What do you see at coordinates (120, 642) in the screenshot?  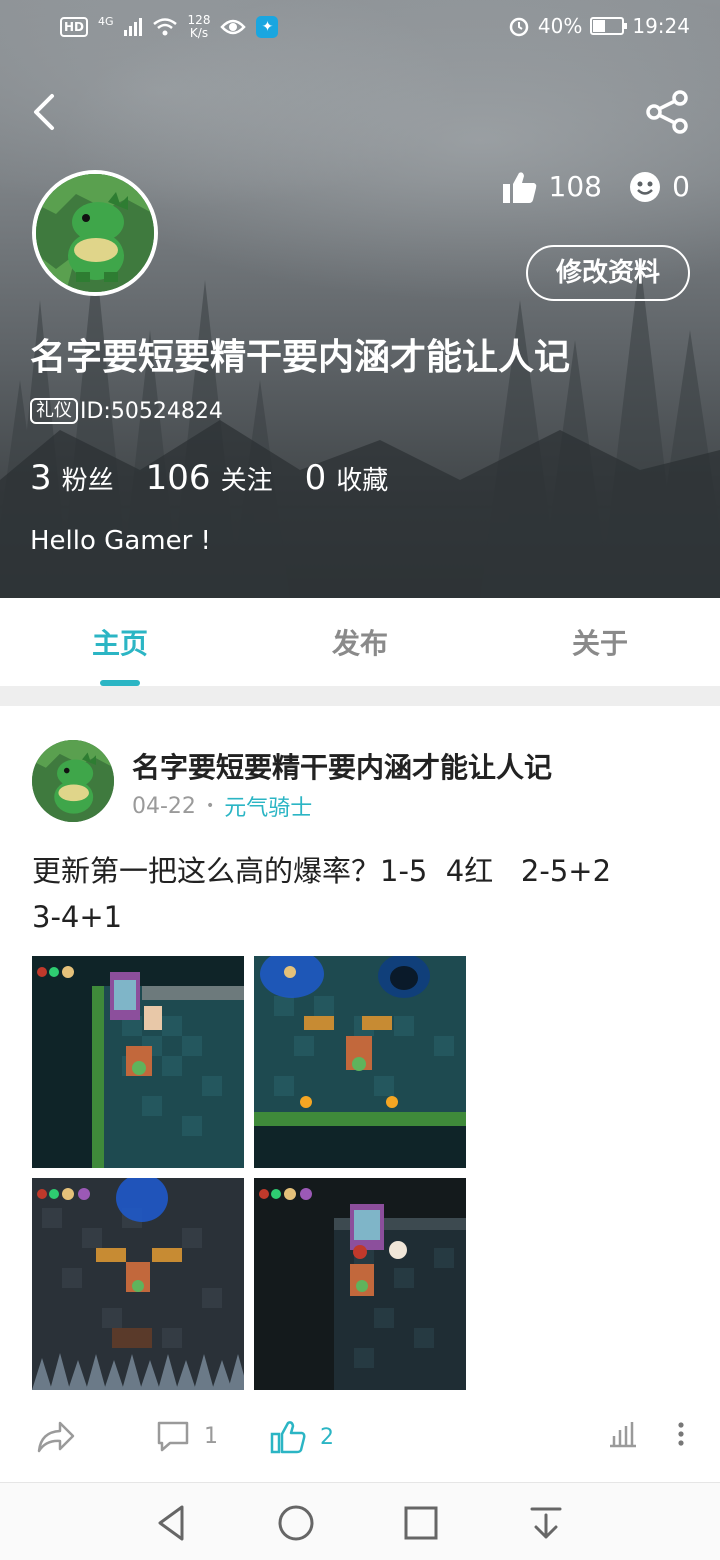 I see `tab-home: 主页` at bounding box center [120, 642].